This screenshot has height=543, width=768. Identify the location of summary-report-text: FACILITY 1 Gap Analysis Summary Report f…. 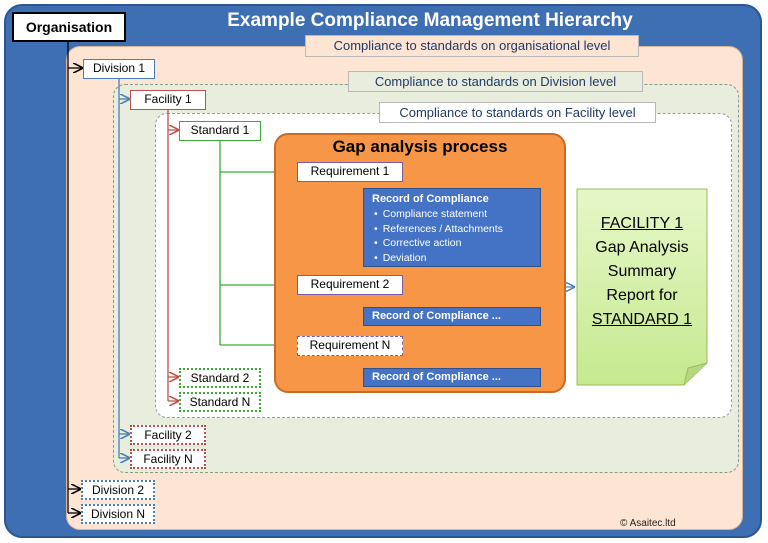
(642, 272).